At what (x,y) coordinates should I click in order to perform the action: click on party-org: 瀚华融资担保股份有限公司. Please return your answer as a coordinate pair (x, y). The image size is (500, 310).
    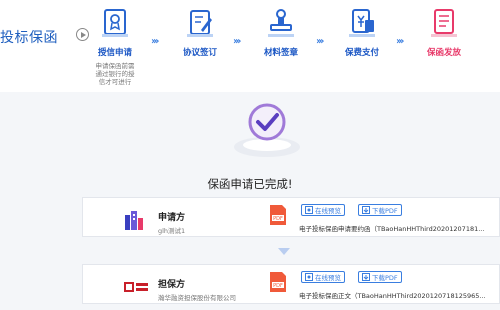
    Looking at the image, I should click on (197, 298).